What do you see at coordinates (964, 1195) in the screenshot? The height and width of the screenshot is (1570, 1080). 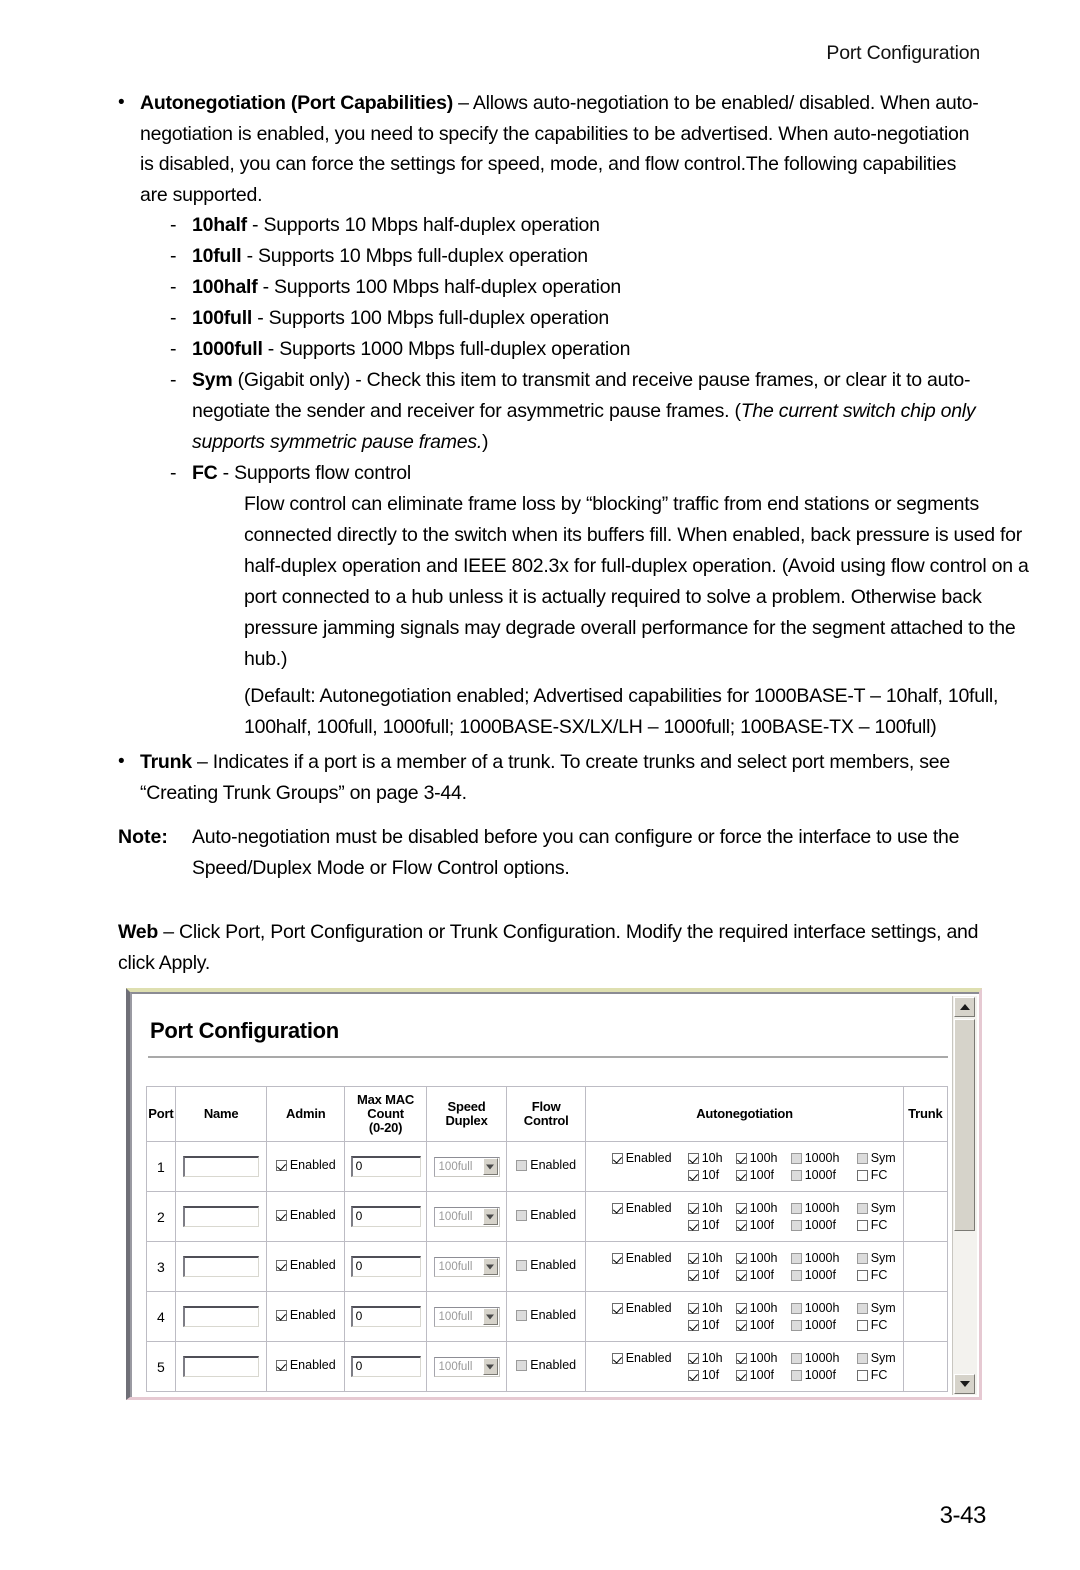 I see `vertical-scrollbar` at bounding box center [964, 1195].